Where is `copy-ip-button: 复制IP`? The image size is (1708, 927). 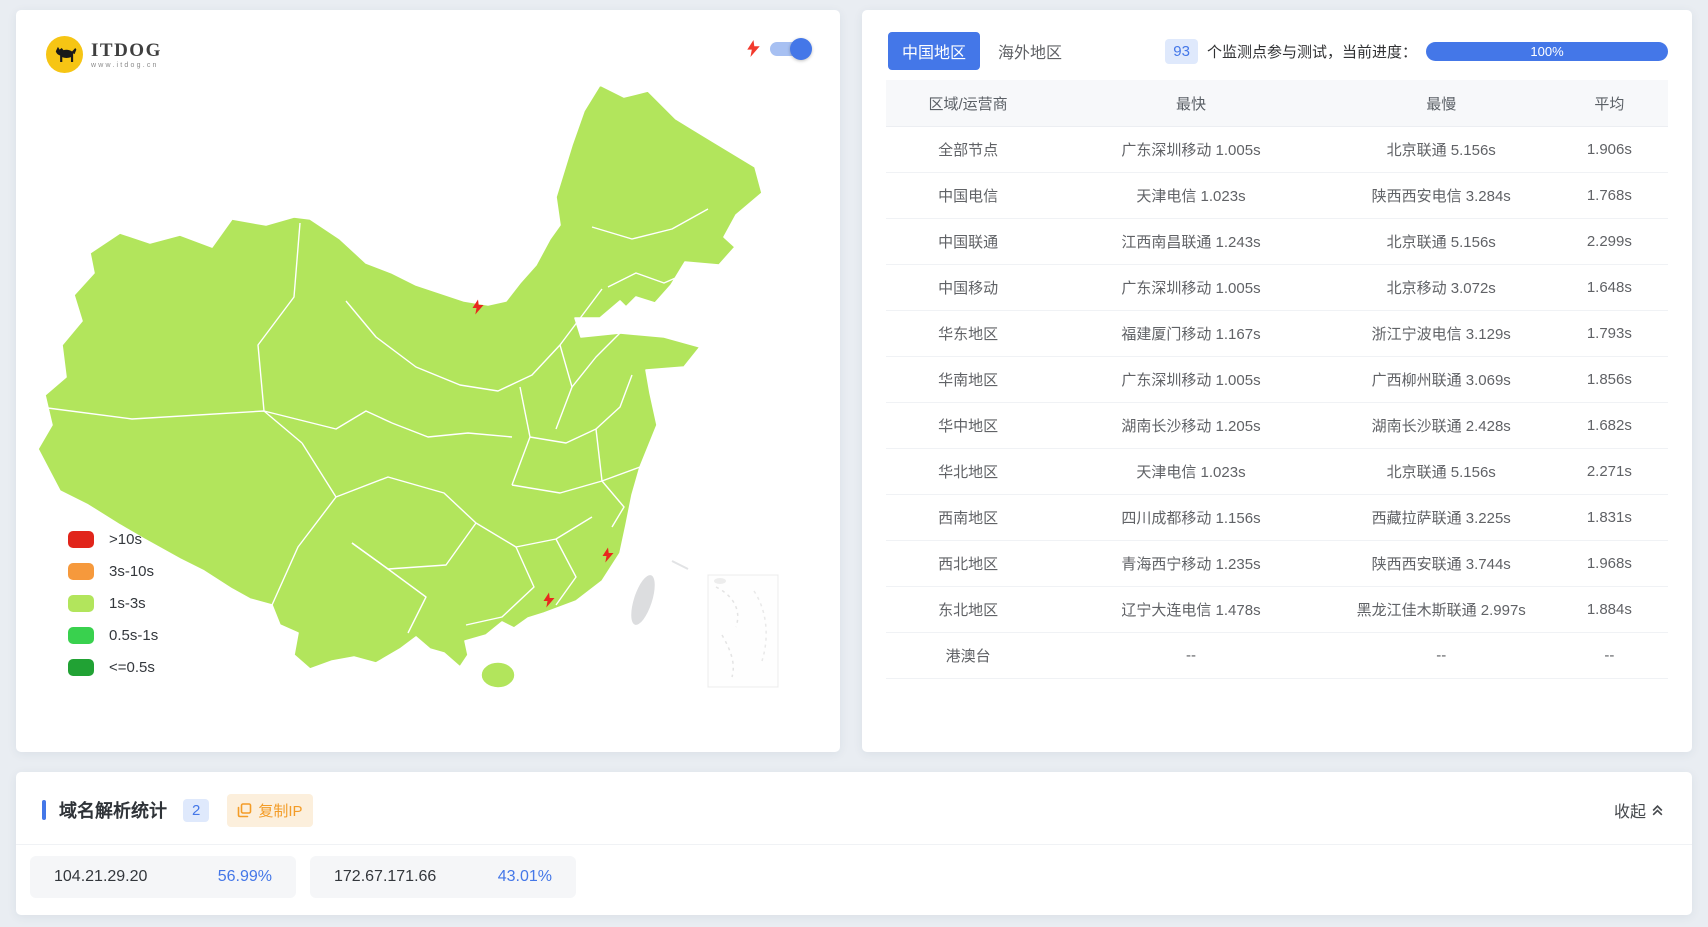
copy-ip-button: 复制IP is located at coordinates (270, 810).